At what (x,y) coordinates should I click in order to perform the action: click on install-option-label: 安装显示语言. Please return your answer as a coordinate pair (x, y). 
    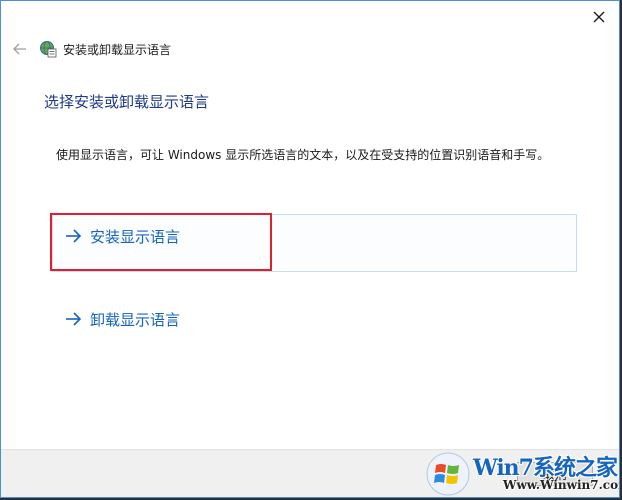
    Looking at the image, I should click on (135, 237).